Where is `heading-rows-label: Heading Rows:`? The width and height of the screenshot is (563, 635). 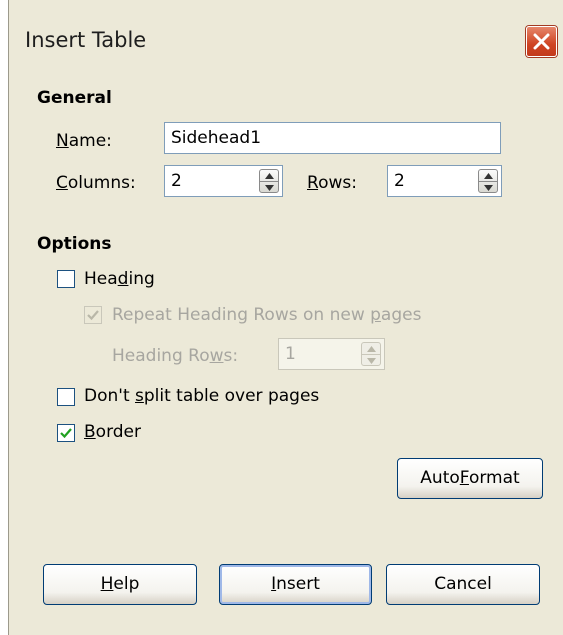 heading-rows-label: Heading Rows: is located at coordinates (175, 356).